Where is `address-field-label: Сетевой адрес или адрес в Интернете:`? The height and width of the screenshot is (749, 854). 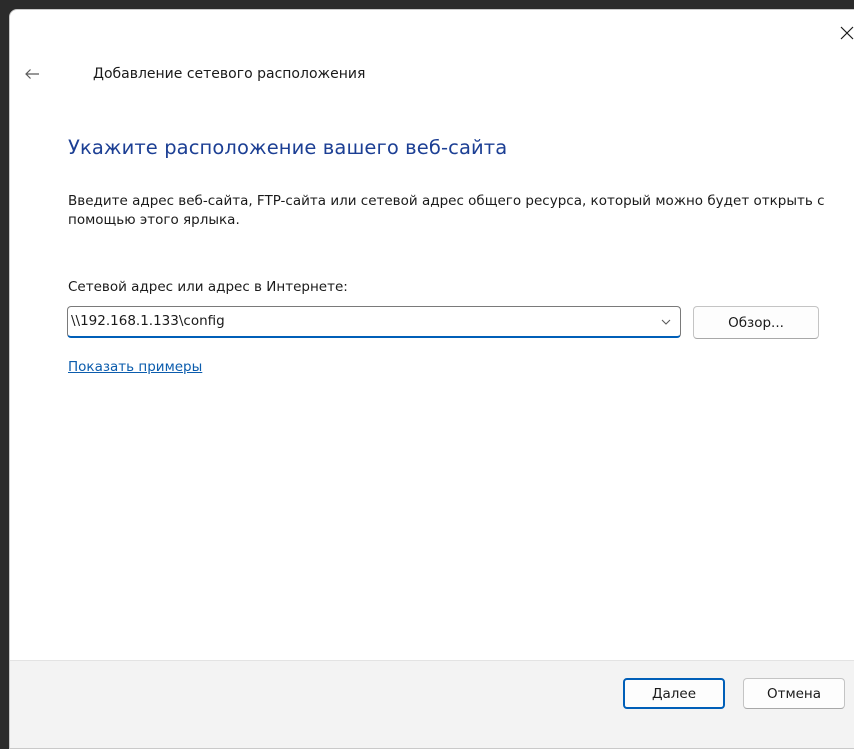
address-field-label: Сетевой адрес или адрес в Интернете: is located at coordinates (208, 287).